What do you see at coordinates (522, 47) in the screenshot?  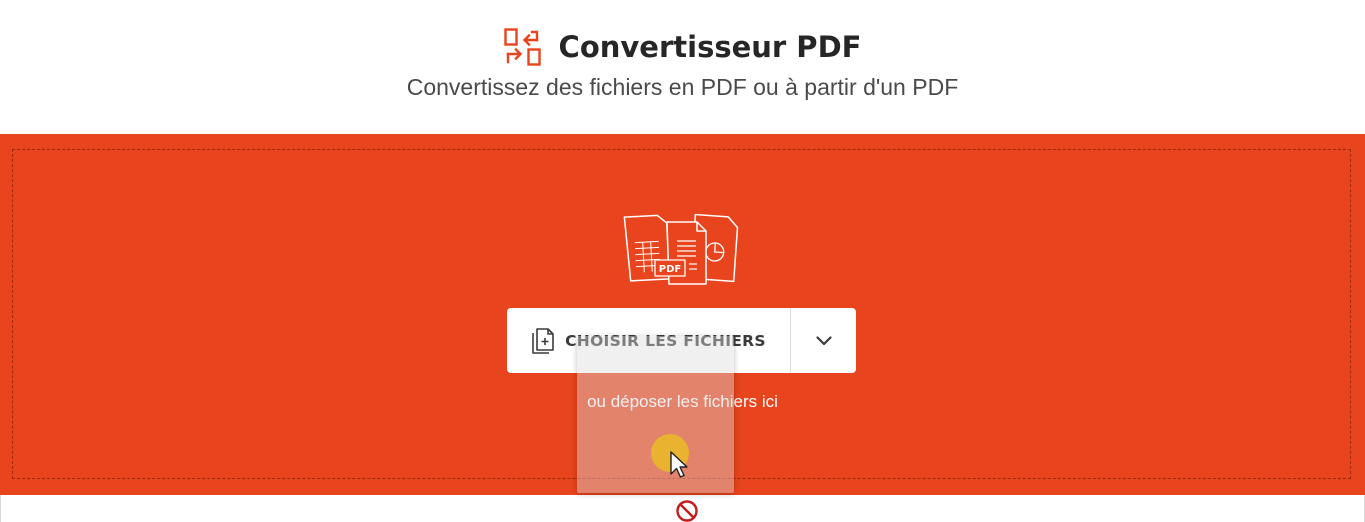 I see `convert-arrows-icon` at bounding box center [522, 47].